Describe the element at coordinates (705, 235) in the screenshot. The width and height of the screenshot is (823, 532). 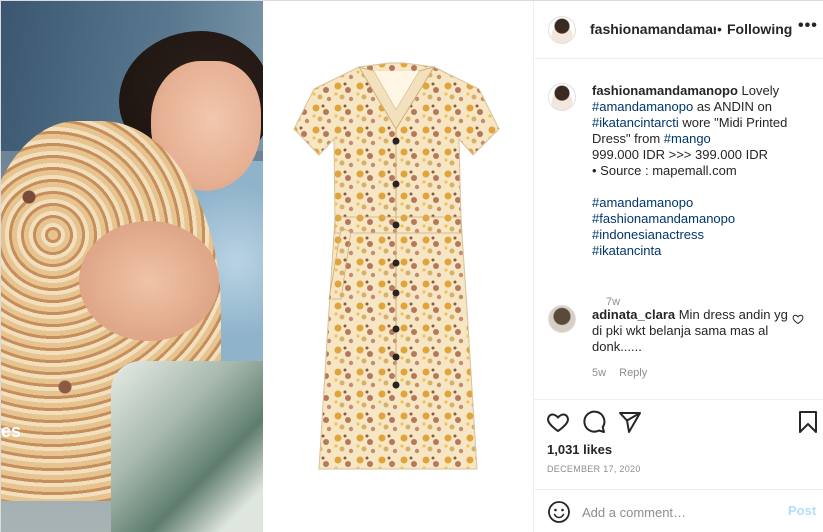
I see `hashtag-link: #indonesianactress` at that location.